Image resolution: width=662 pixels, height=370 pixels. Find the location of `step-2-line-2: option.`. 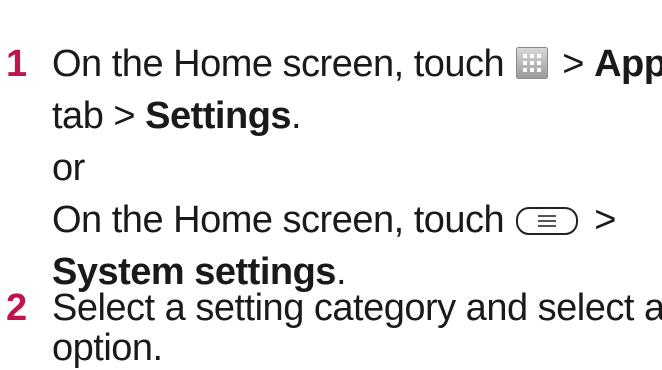

step-2-line-2: option. is located at coordinates (107, 348).